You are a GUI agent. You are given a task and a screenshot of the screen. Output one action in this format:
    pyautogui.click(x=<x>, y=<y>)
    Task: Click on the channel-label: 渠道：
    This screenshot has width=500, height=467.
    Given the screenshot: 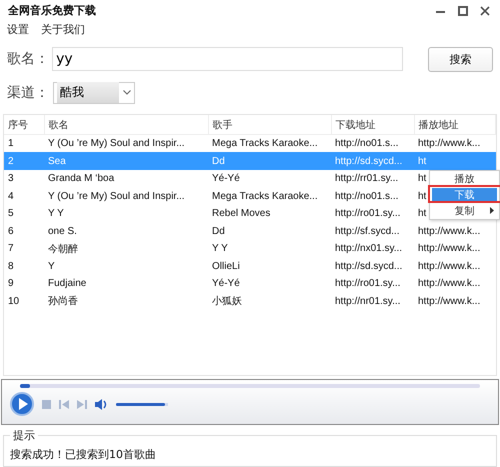 What is the action you would take?
    pyautogui.click(x=28, y=93)
    